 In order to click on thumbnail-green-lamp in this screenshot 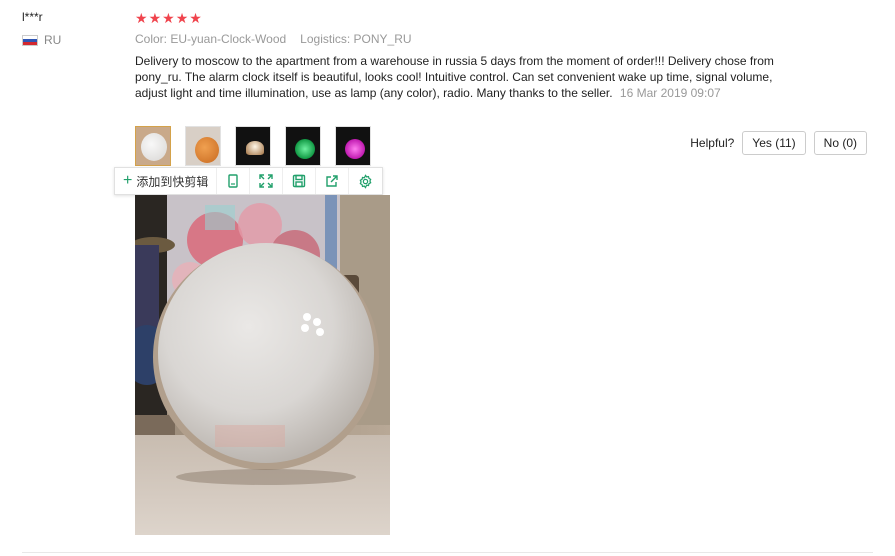, I will do `click(303, 146)`.